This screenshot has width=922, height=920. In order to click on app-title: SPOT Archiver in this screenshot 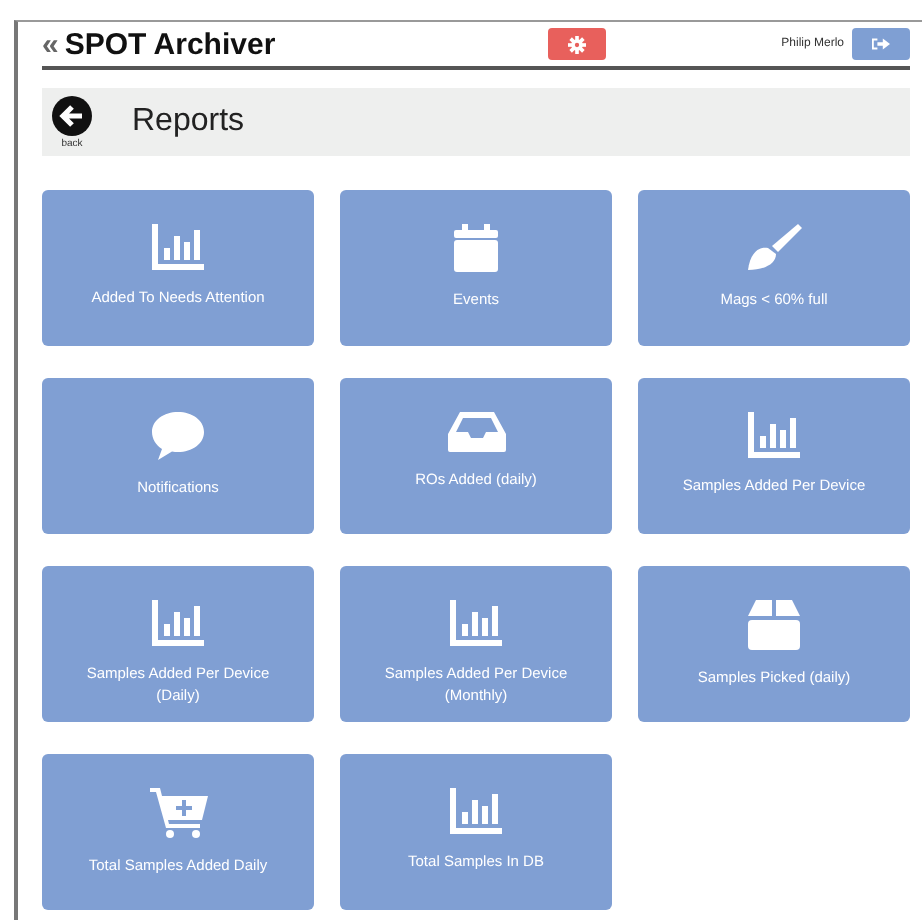, I will do `click(170, 44)`.